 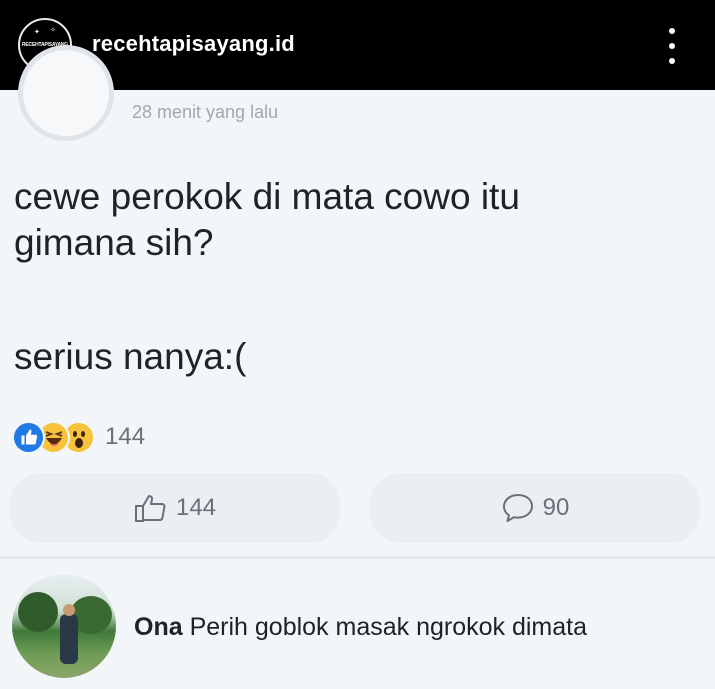 What do you see at coordinates (53, 30) in the screenshot?
I see `star-icon: ✧` at bounding box center [53, 30].